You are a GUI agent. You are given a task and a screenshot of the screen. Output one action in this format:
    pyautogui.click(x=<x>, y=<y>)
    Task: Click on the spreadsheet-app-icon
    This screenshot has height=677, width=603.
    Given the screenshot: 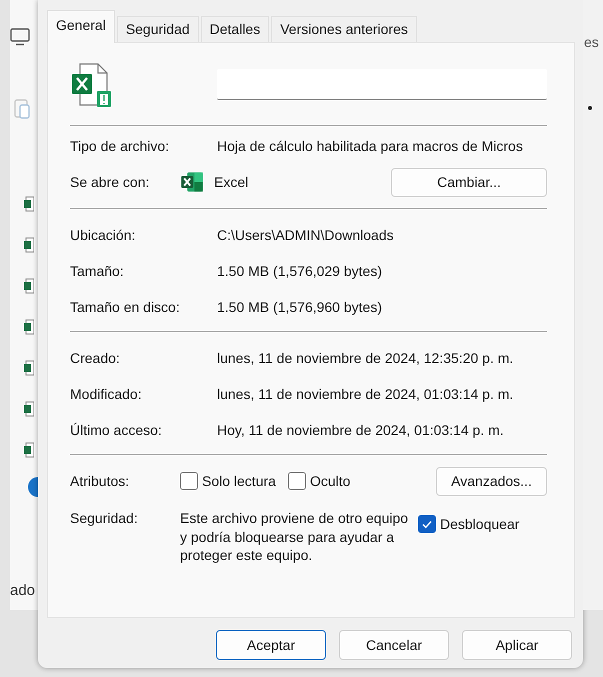 What is the action you would take?
    pyautogui.click(x=192, y=182)
    